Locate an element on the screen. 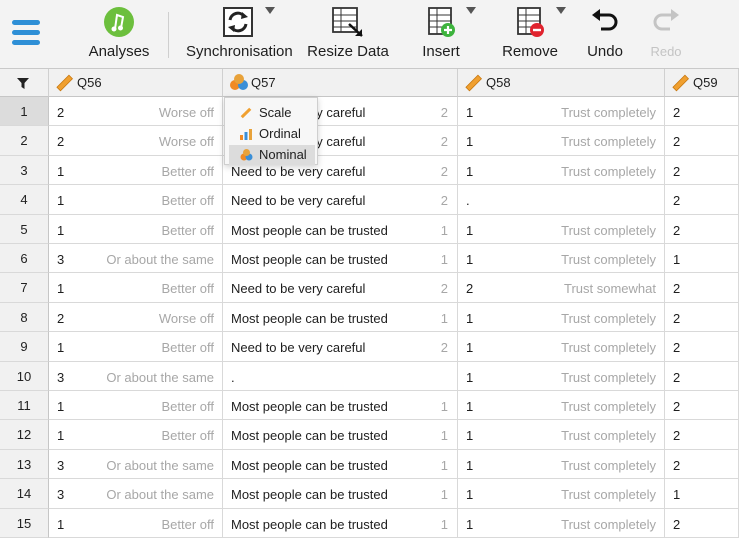  remove-dropdown-icon is located at coordinates (561, 10).